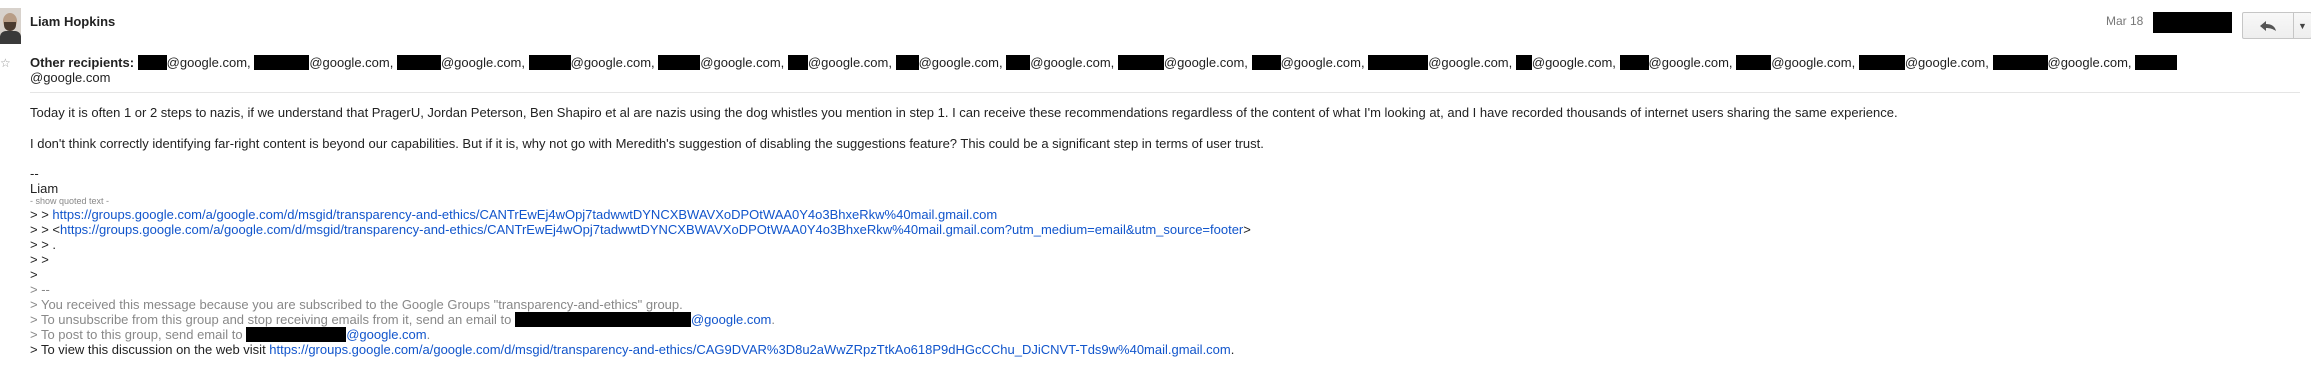  What do you see at coordinates (2125, 21) in the screenshot?
I see `message-date: Mar 18` at bounding box center [2125, 21].